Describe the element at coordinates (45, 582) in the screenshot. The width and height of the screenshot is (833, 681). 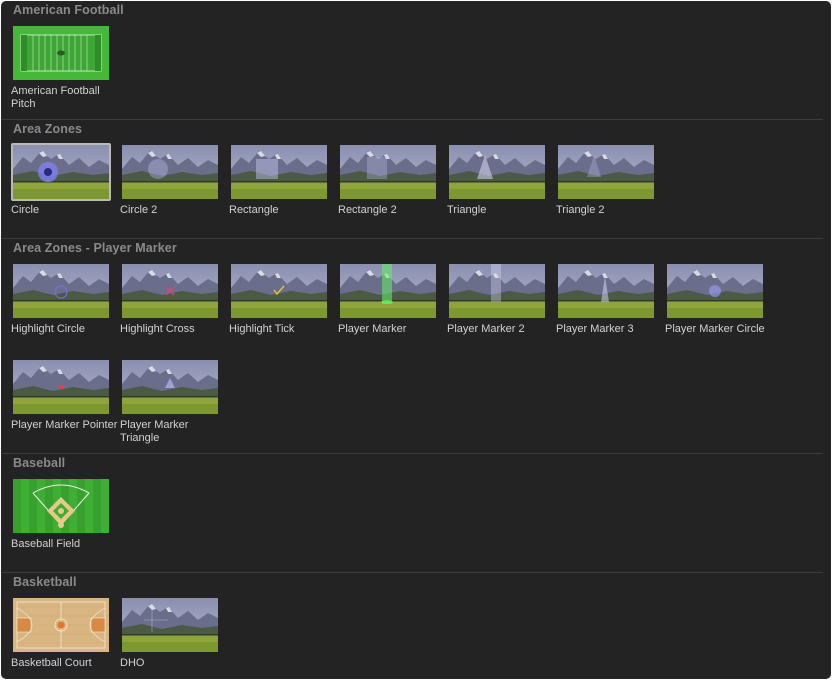
I see `section-title: Basketball` at that location.